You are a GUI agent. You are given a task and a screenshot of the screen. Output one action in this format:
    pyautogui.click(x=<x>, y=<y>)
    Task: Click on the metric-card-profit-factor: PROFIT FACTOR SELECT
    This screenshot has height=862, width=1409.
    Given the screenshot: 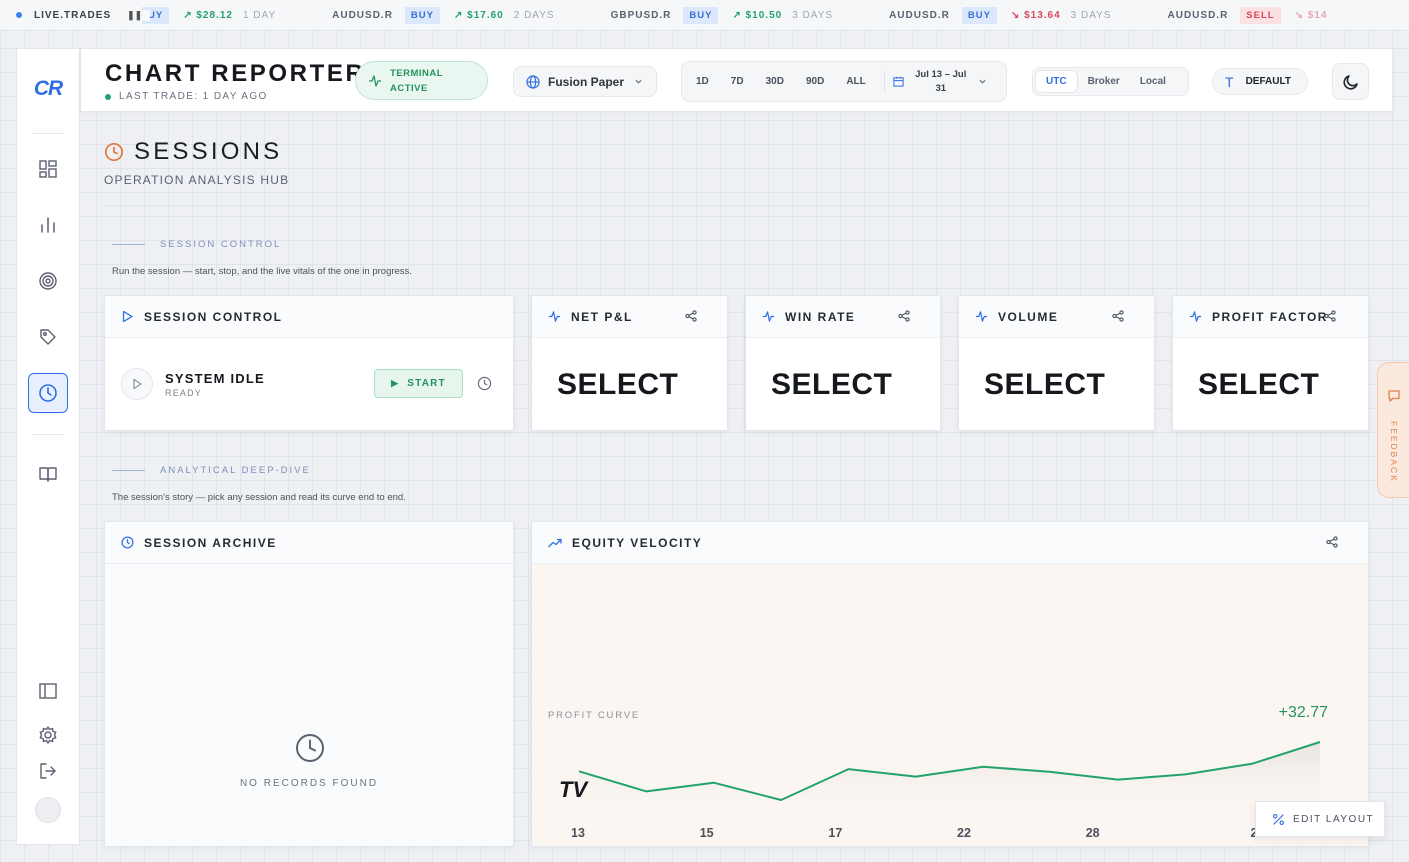 What is the action you would take?
    pyautogui.click(x=1270, y=363)
    